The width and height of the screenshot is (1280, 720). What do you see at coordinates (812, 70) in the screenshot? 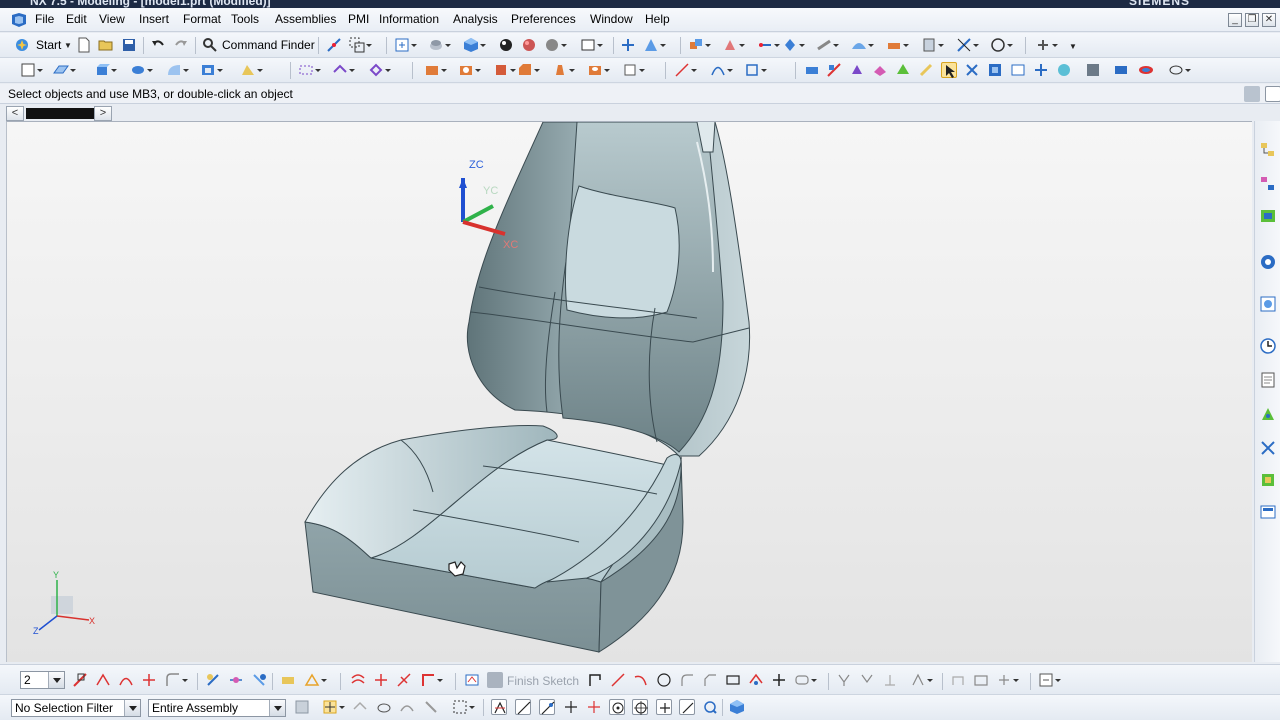
I see `synchronous-icon` at bounding box center [812, 70].